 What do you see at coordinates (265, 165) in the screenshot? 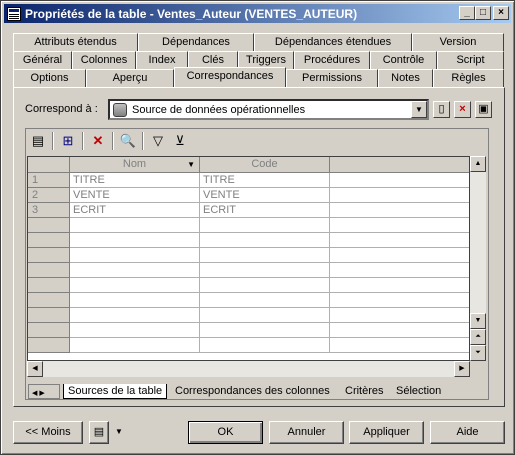
I see `column-header-code: Code` at bounding box center [265, 165].